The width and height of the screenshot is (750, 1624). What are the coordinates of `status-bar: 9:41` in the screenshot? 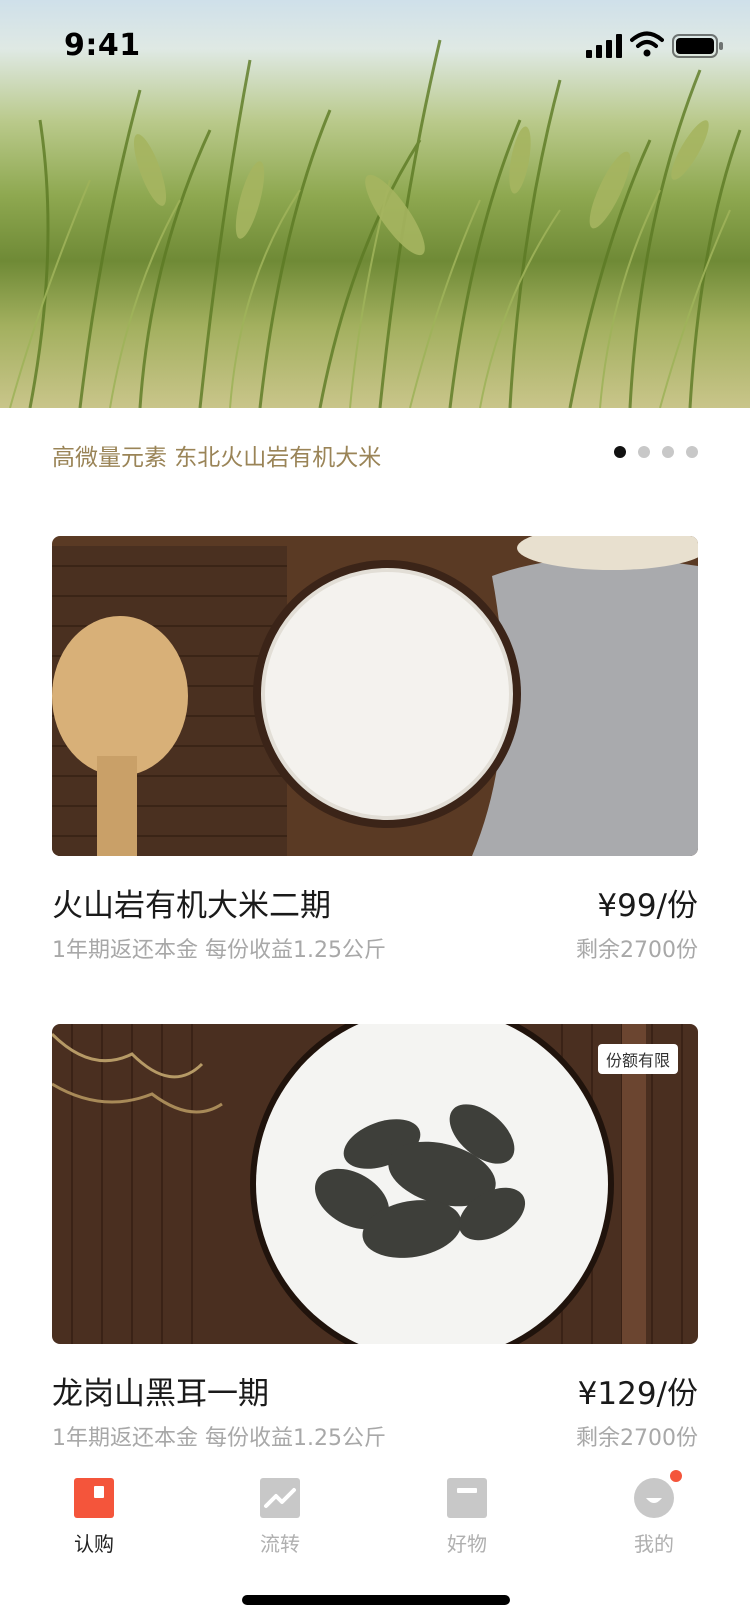 It's located at (375, 44).